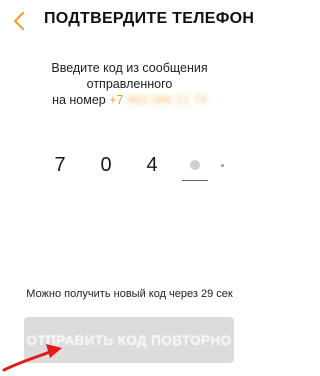 This screenshot has width=320, height=376. Describe the element at coordinates (129, 294) in the screenshot. I see `resend-timer-text: Можно получить новый код через 29 сек` at that location.